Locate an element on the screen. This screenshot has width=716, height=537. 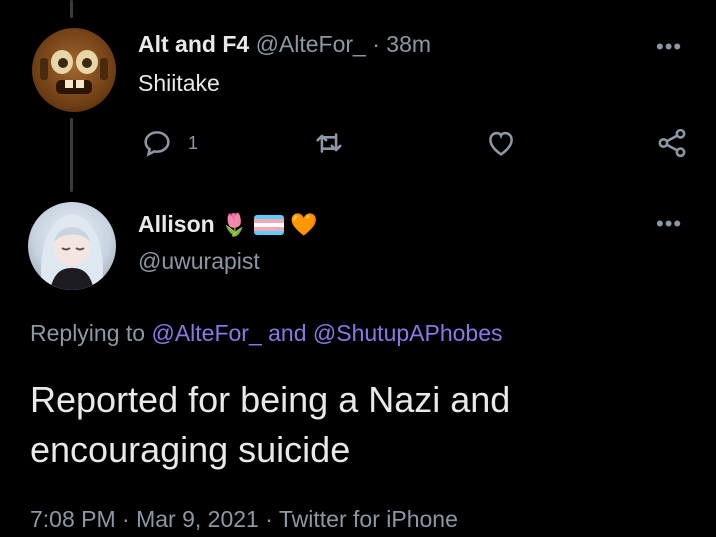
tow-truck-avatar-icon is located at coordinates (74, 72).